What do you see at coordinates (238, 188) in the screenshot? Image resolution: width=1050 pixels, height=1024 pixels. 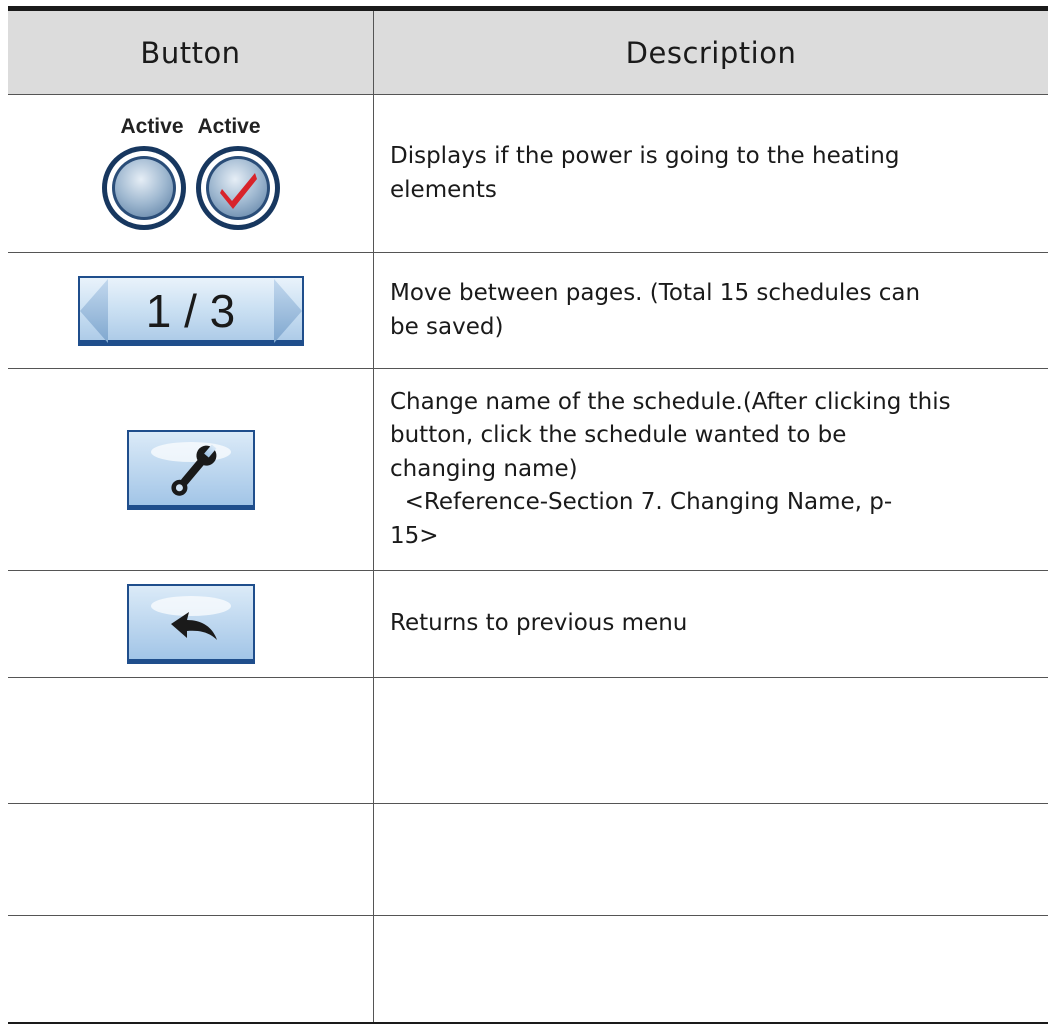 I see `active-on-icon` at bounding box center [238, 188].